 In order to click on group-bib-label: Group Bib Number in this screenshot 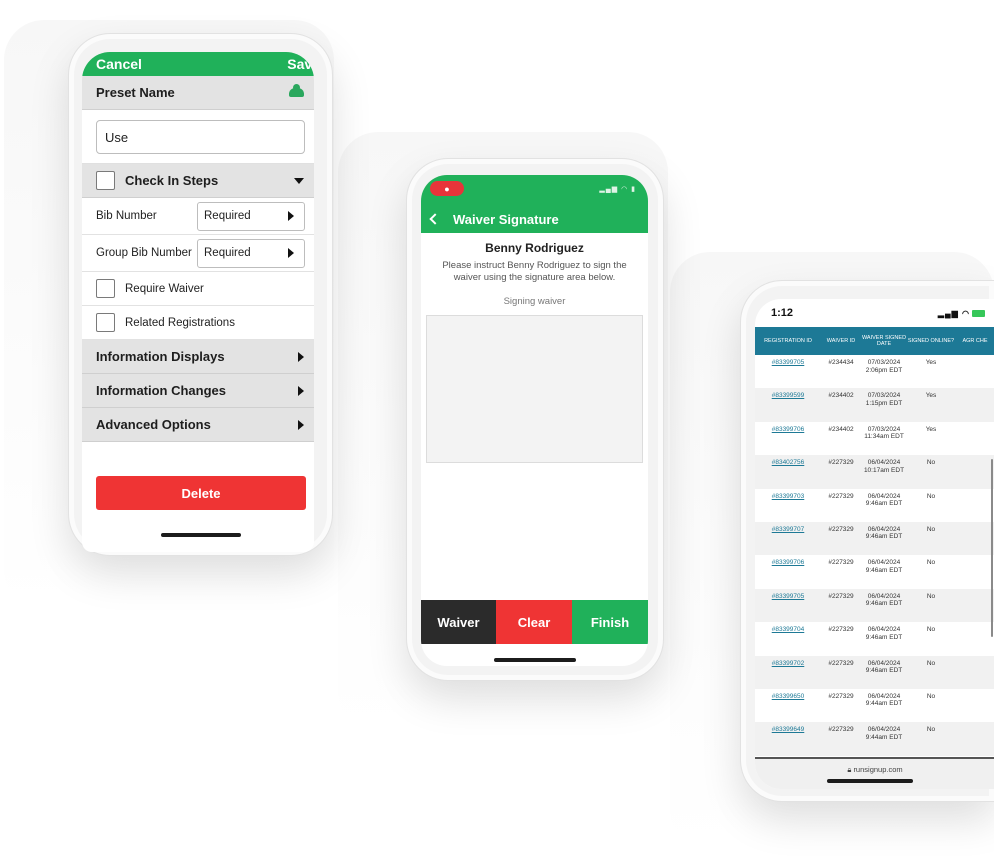, I will do `click(144, 253)`.